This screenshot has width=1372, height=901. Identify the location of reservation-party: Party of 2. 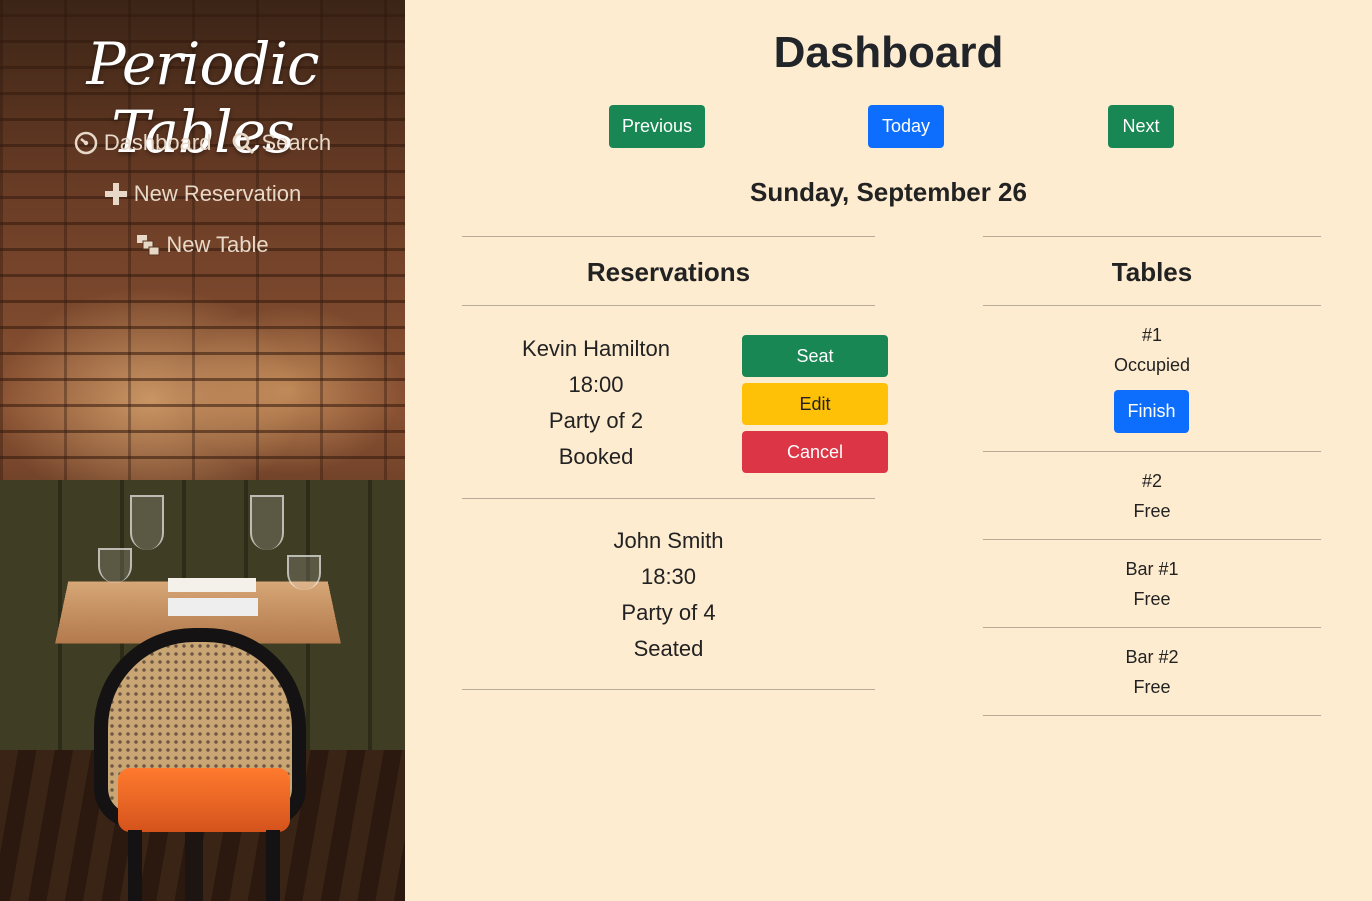
(596, 420).